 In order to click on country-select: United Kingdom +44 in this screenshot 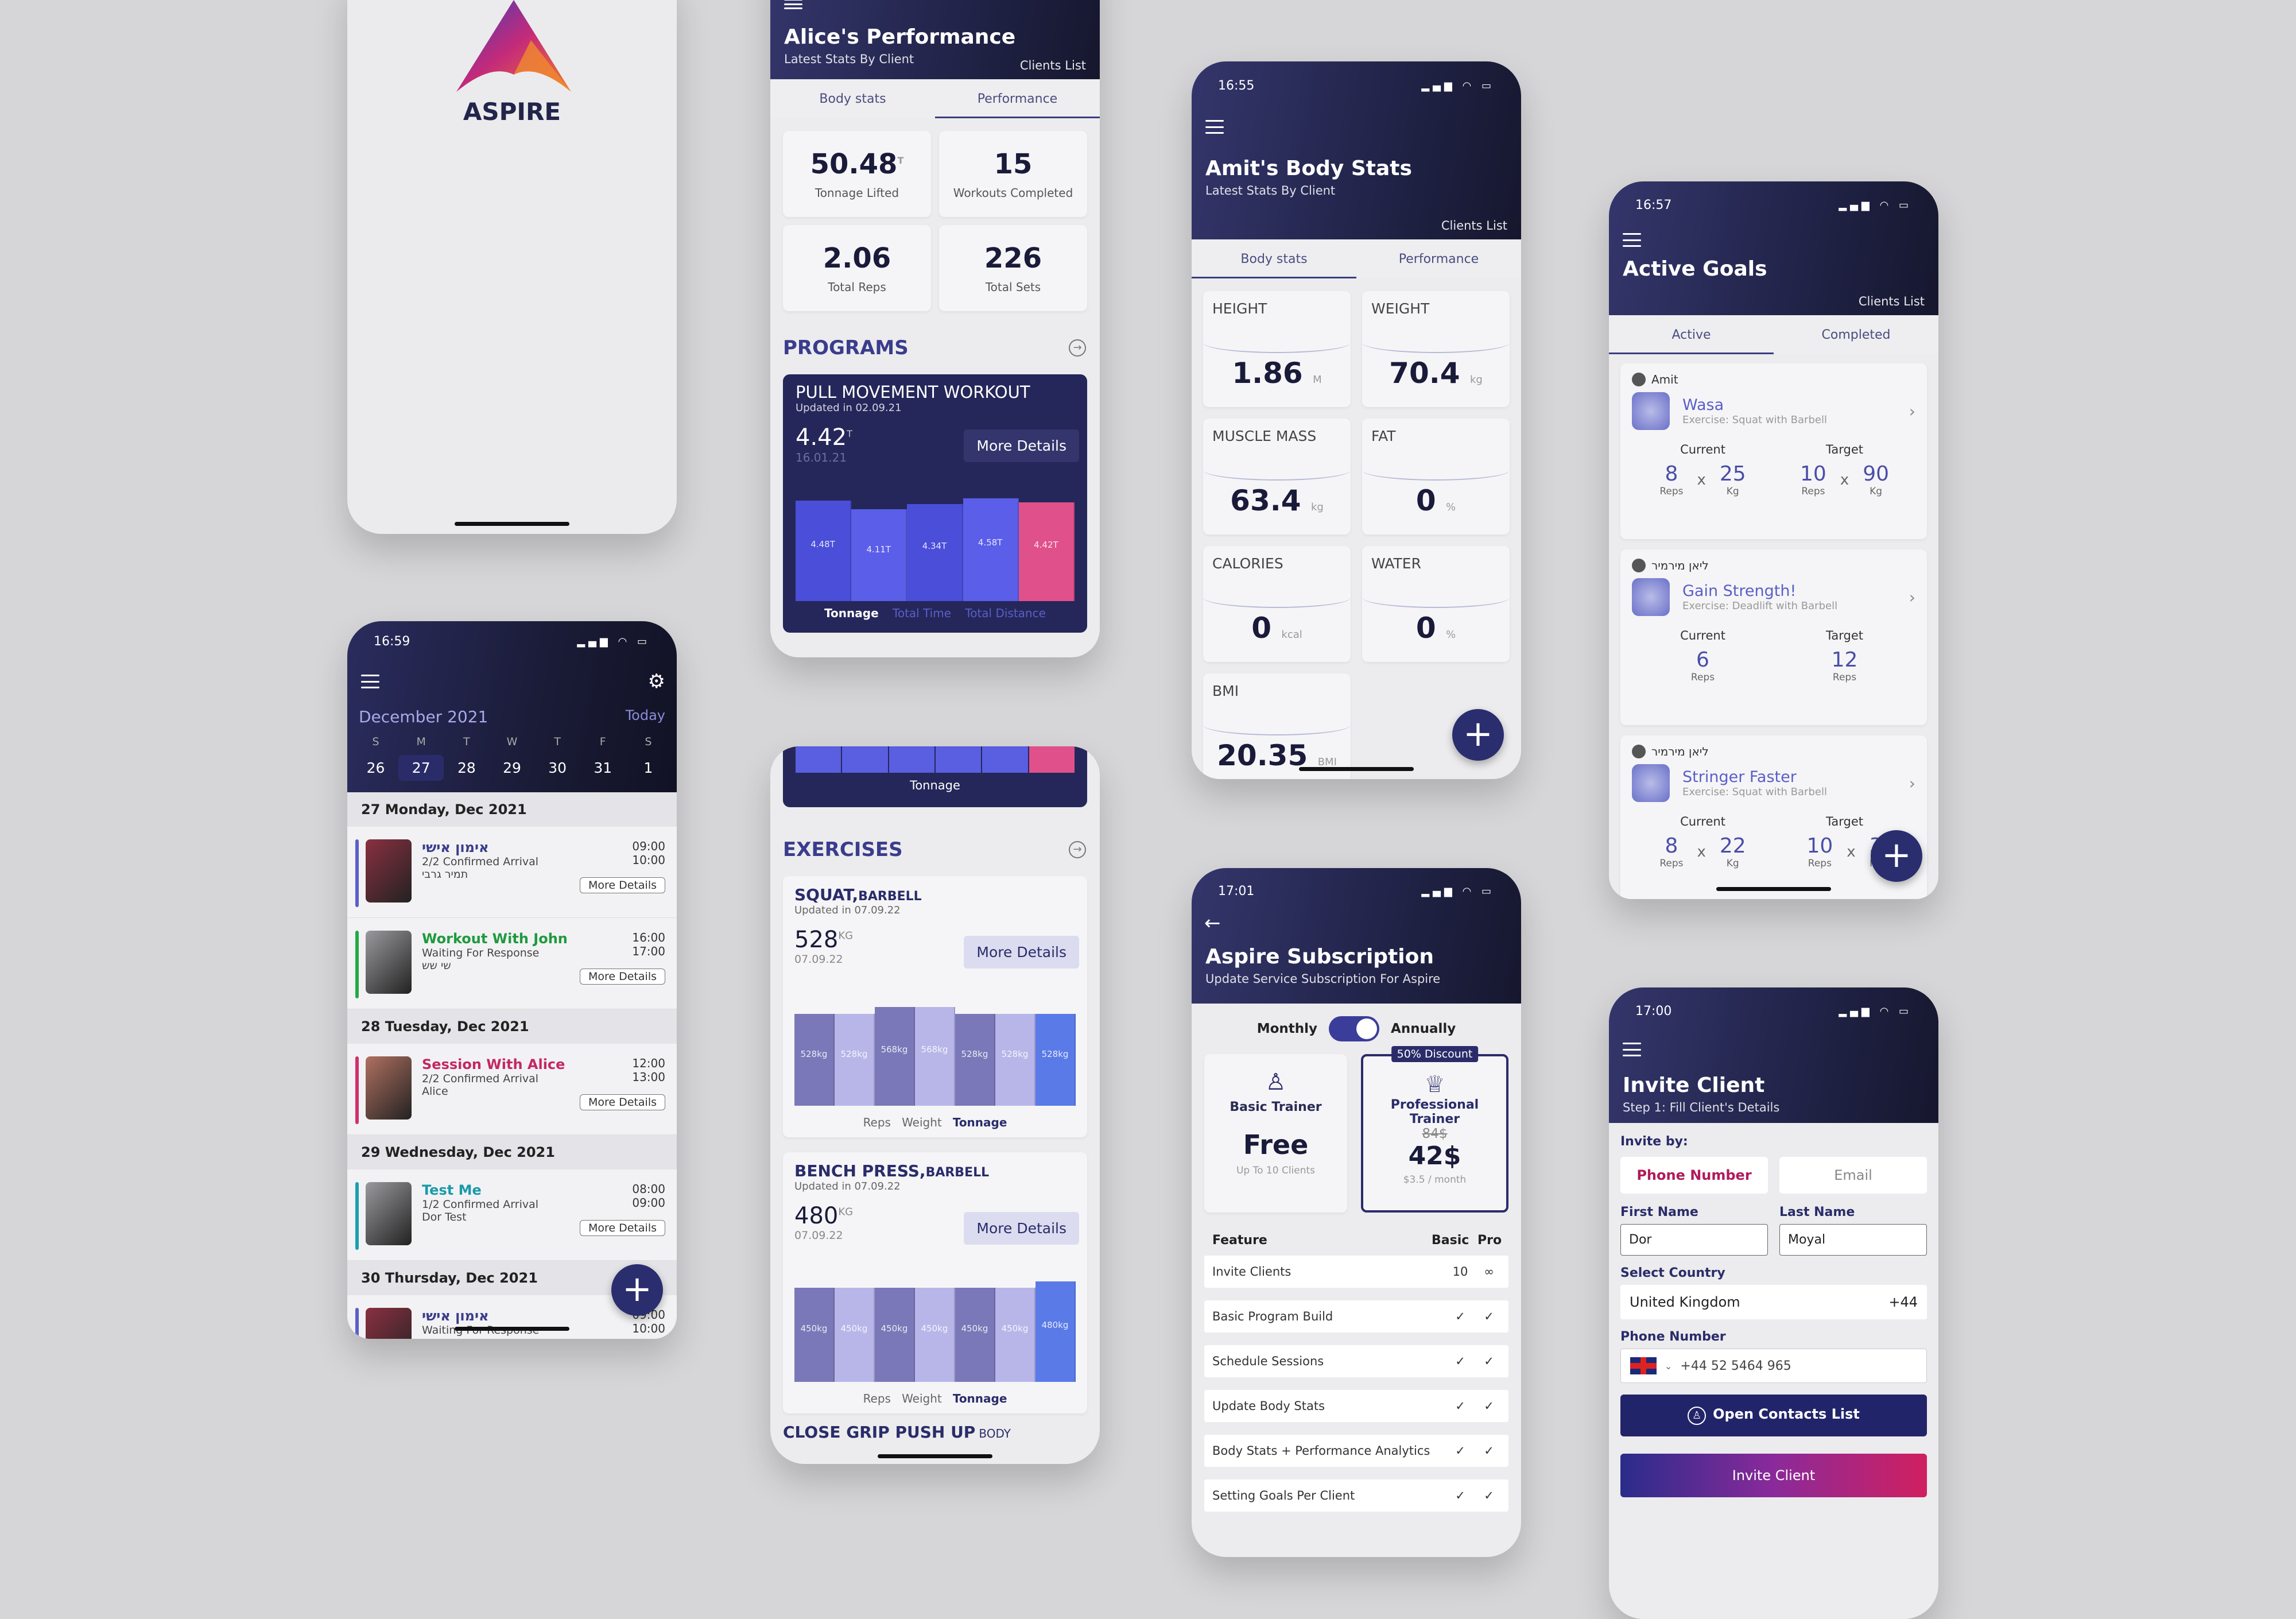, I will do `click(1773, 1302)`.